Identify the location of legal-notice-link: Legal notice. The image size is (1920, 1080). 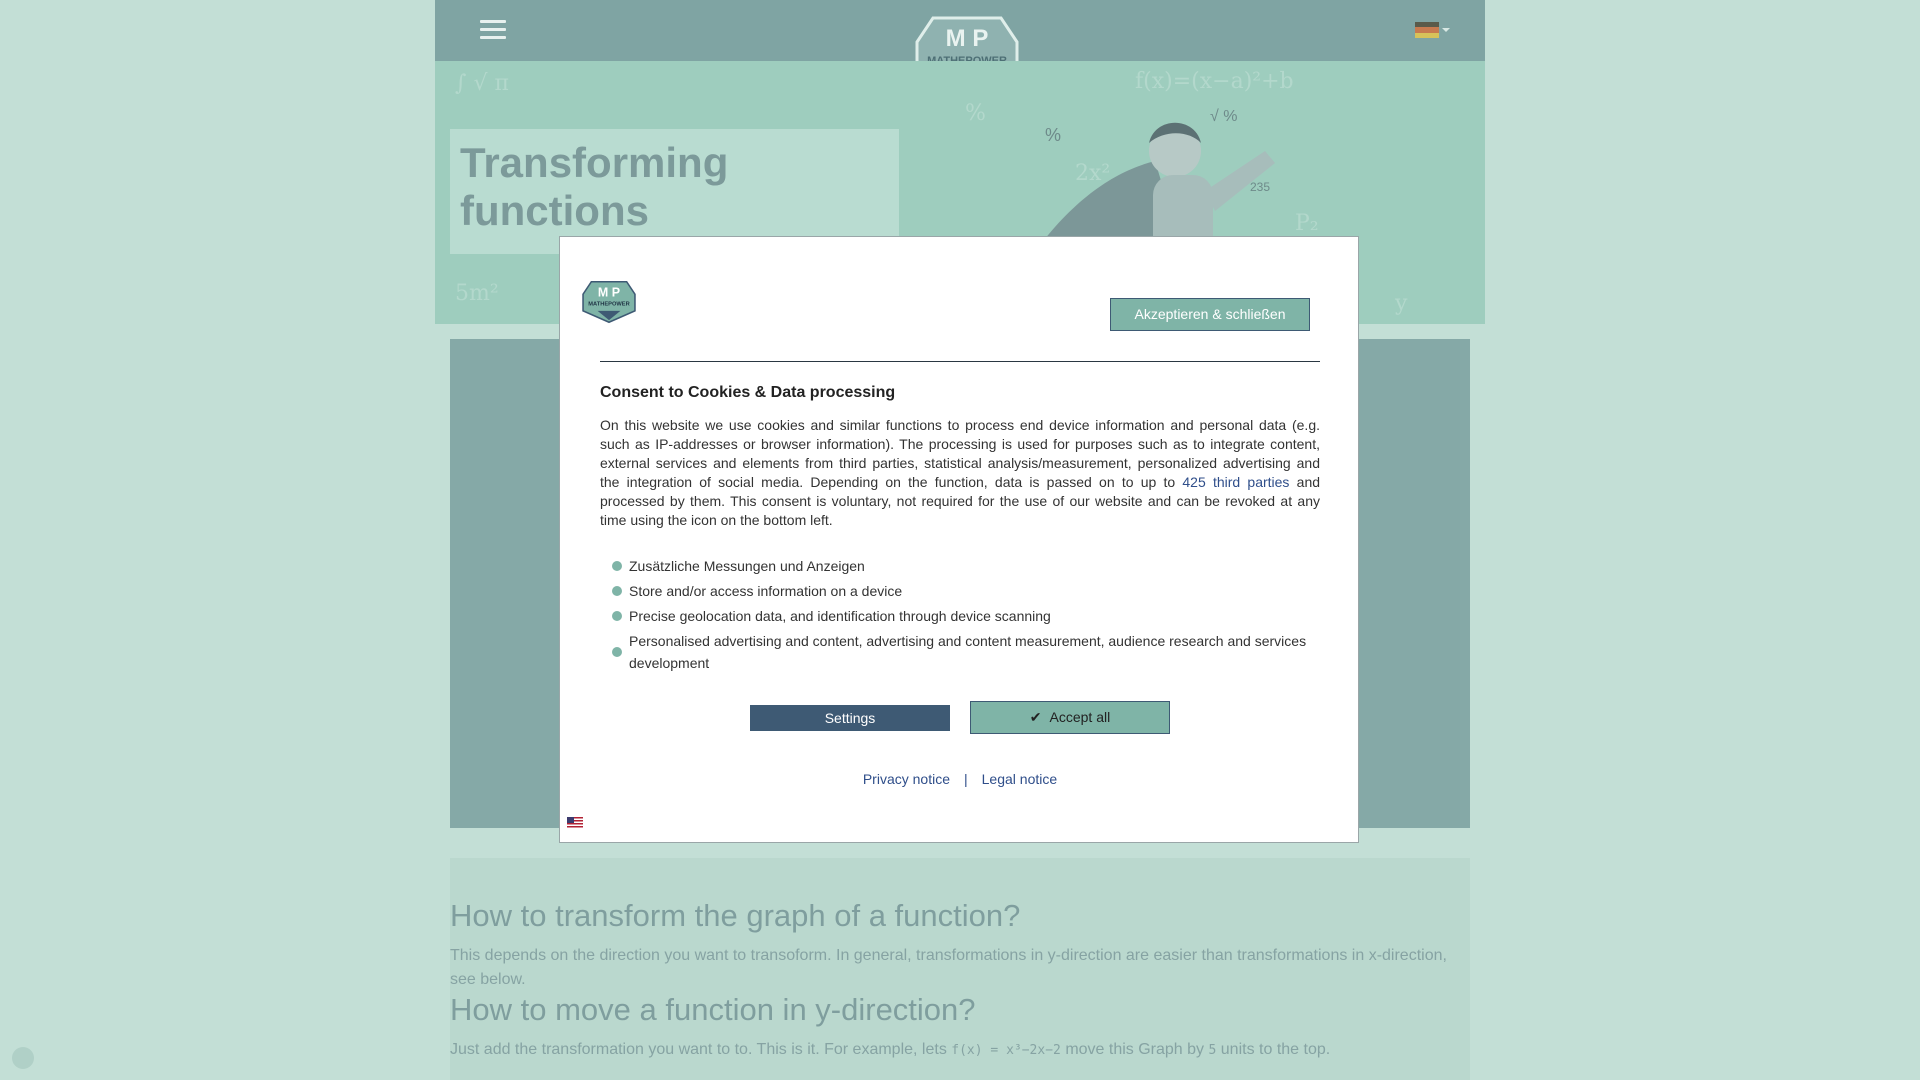
(1020, 779).